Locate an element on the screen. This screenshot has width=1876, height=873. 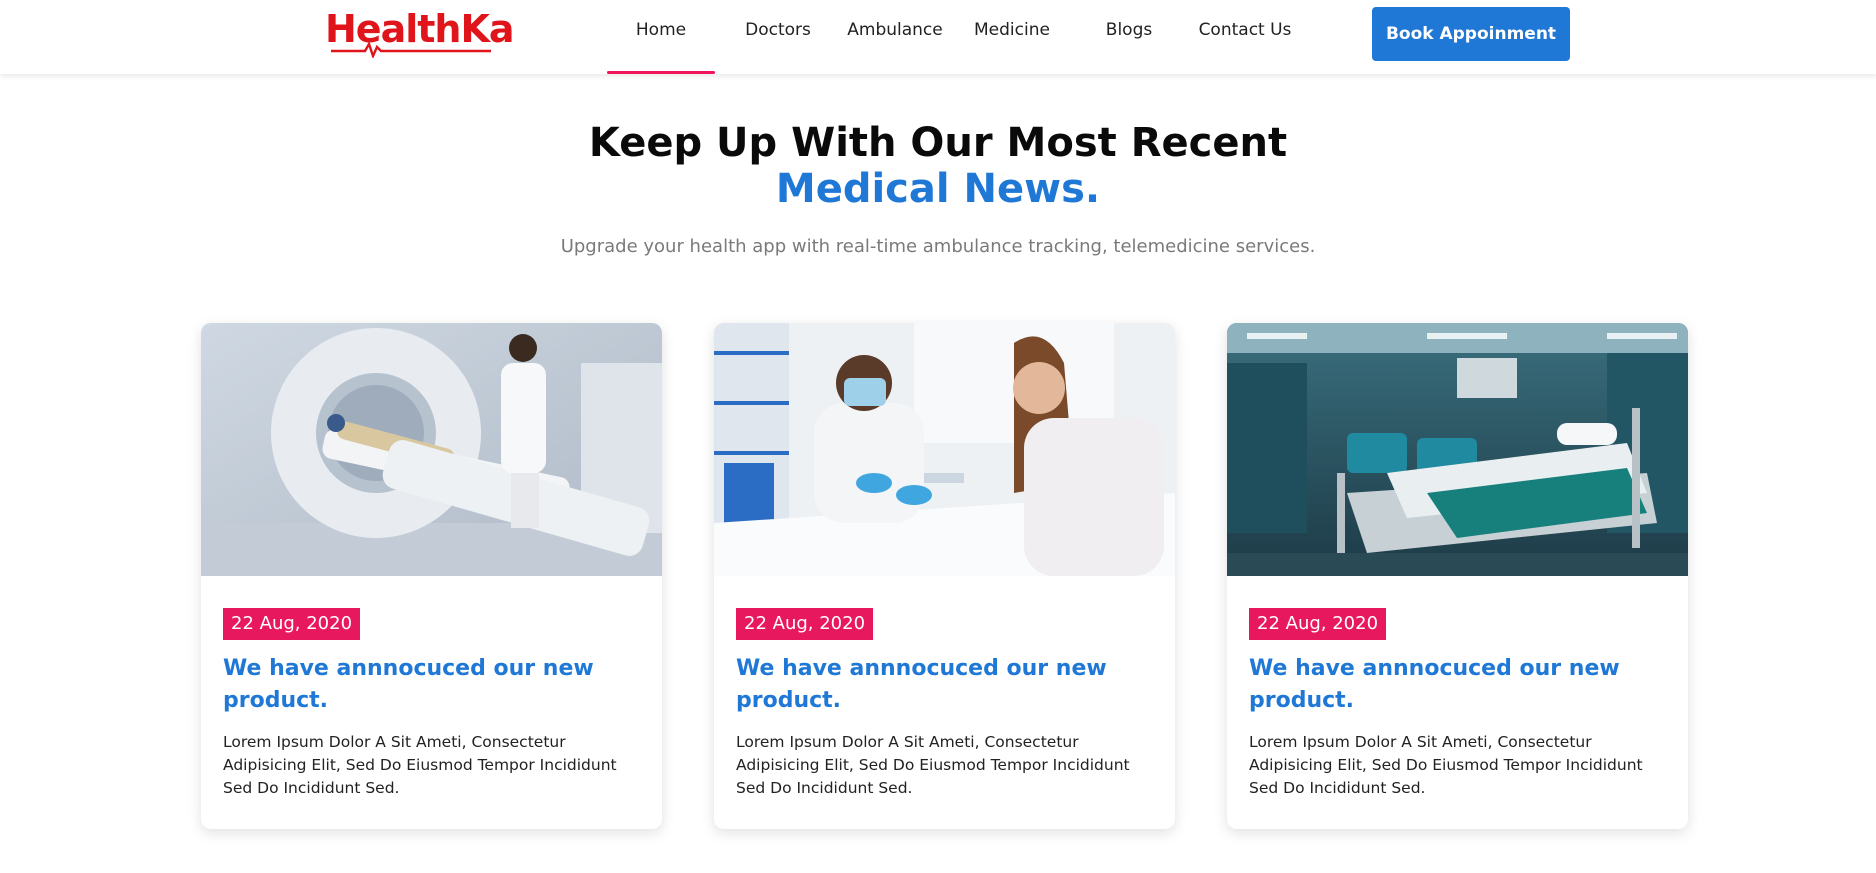
book-appointment-button: Book Appoinment is located at coordinates (1471, 34).